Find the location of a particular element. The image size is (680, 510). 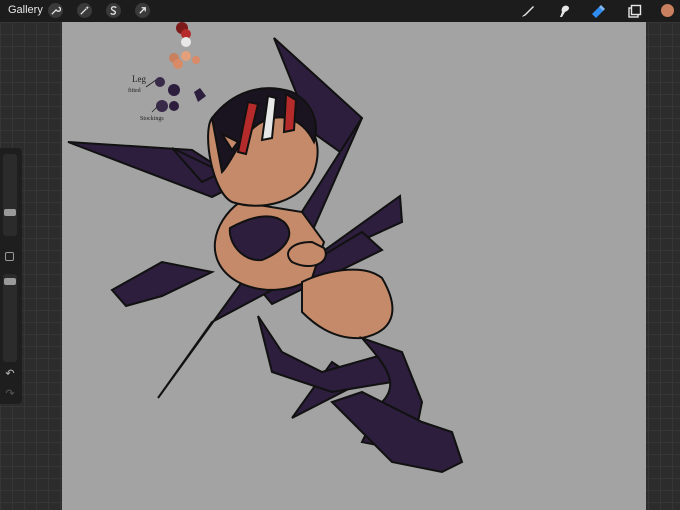

note-leg: Leg is located at coordinates (139, 79).